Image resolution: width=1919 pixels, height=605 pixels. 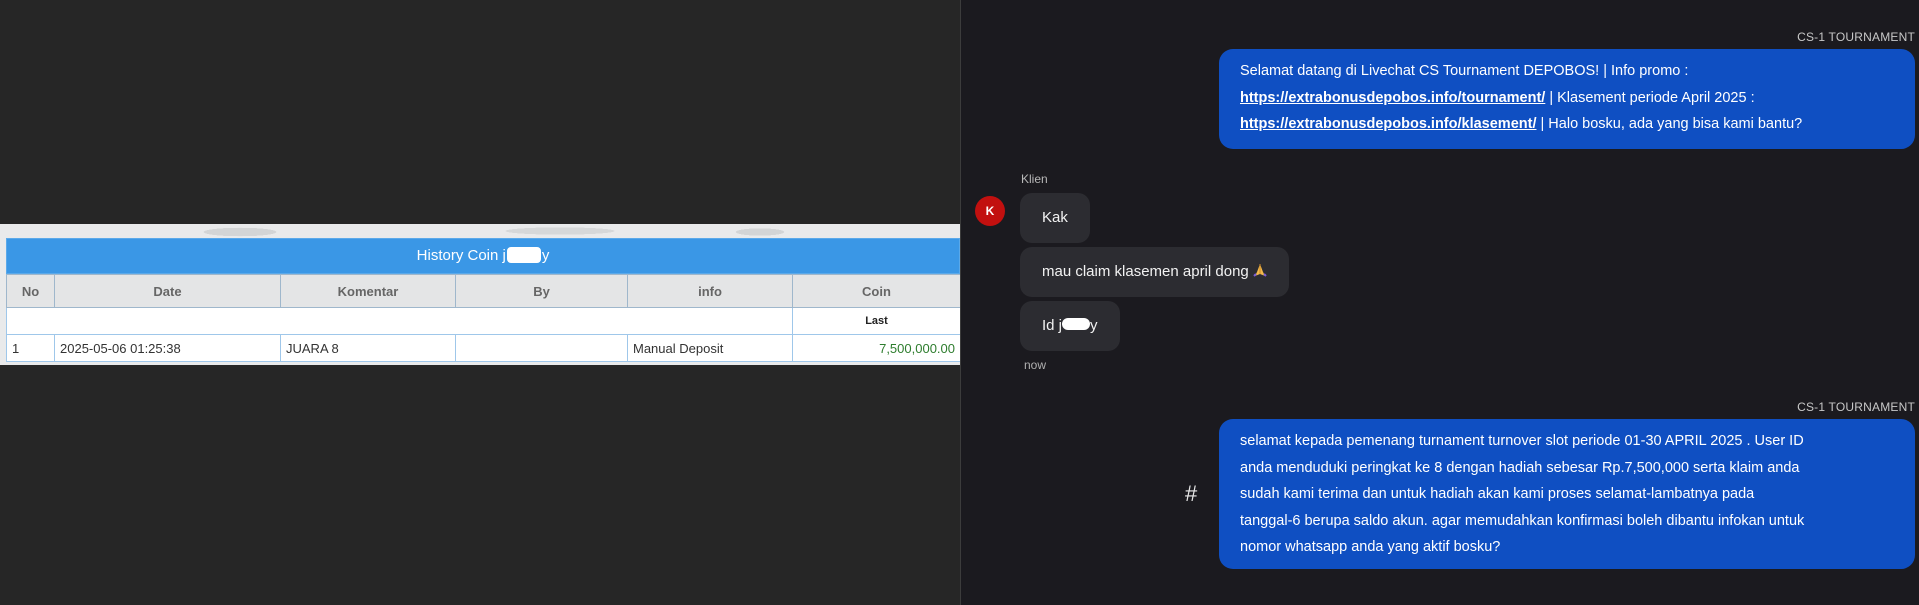 I want to click on cell-info: Manual Deposit, so click(x=710, y=348).